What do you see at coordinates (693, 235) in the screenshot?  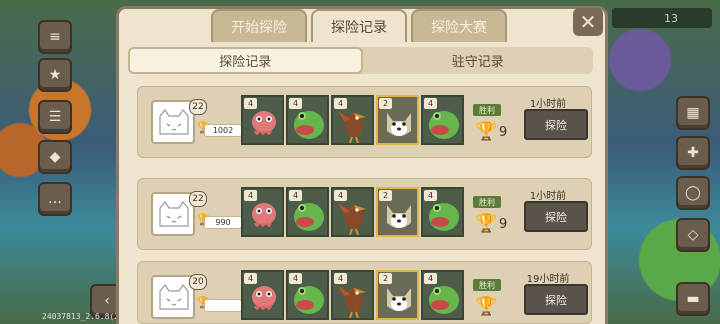 I see `basket-icon: ◇` at bounding box center [693, 235].